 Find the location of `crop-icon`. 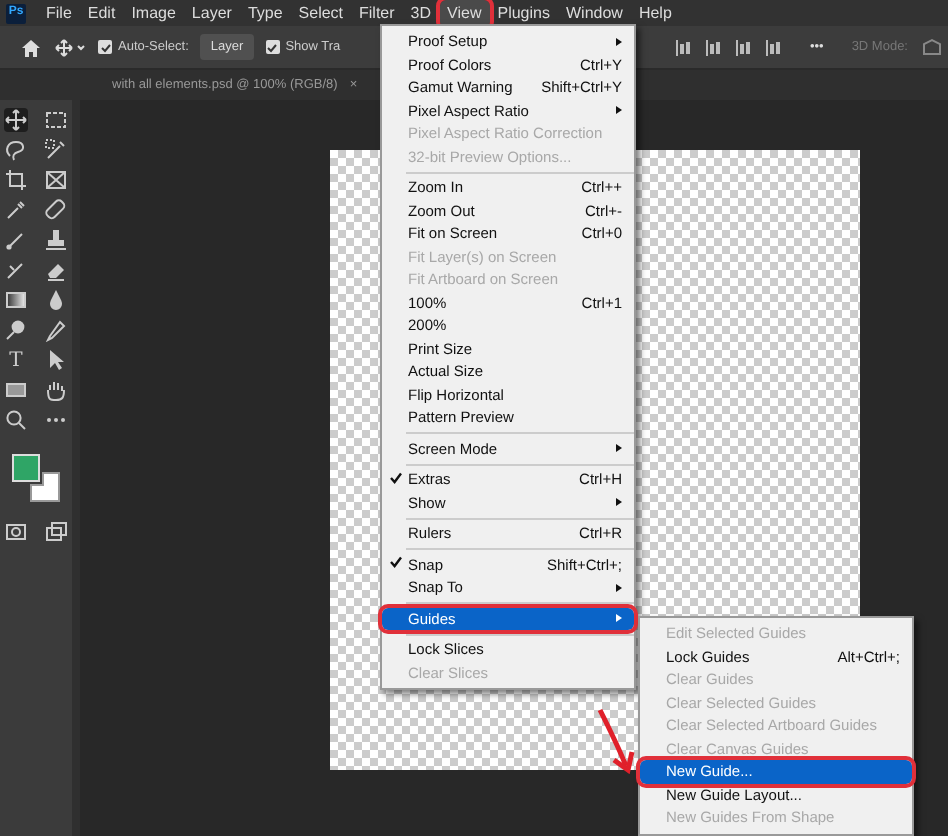

crop-icon is located at coordinates (16, 180).